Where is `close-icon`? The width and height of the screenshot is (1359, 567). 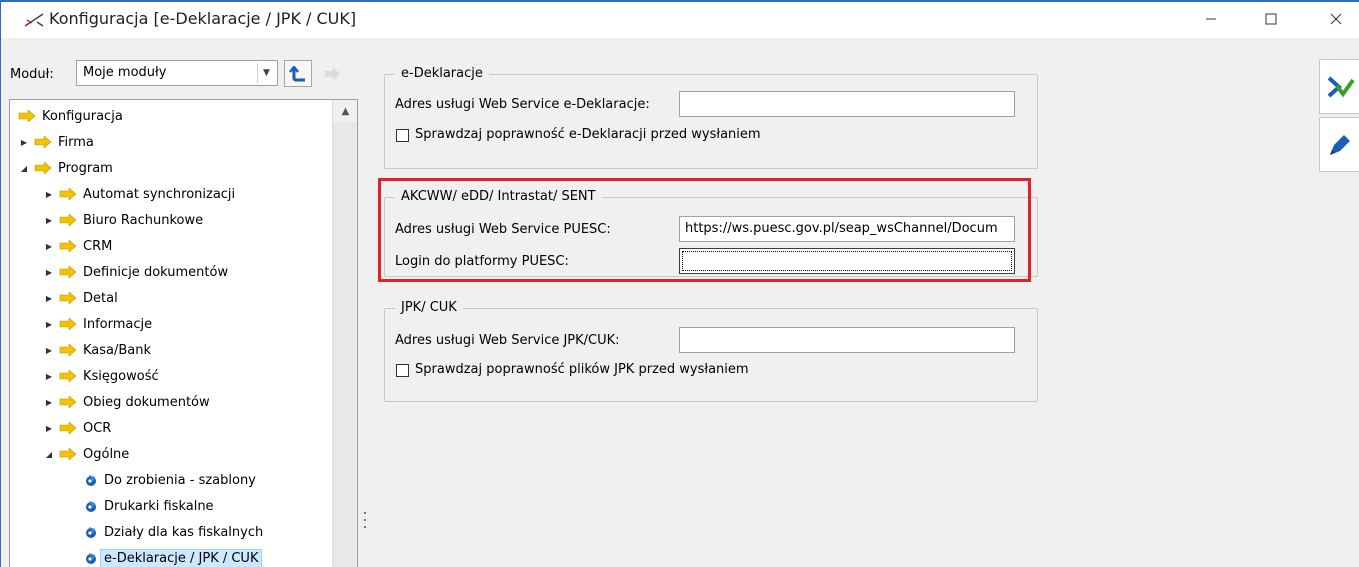
close-icon is located at coordinates (1336, 19).